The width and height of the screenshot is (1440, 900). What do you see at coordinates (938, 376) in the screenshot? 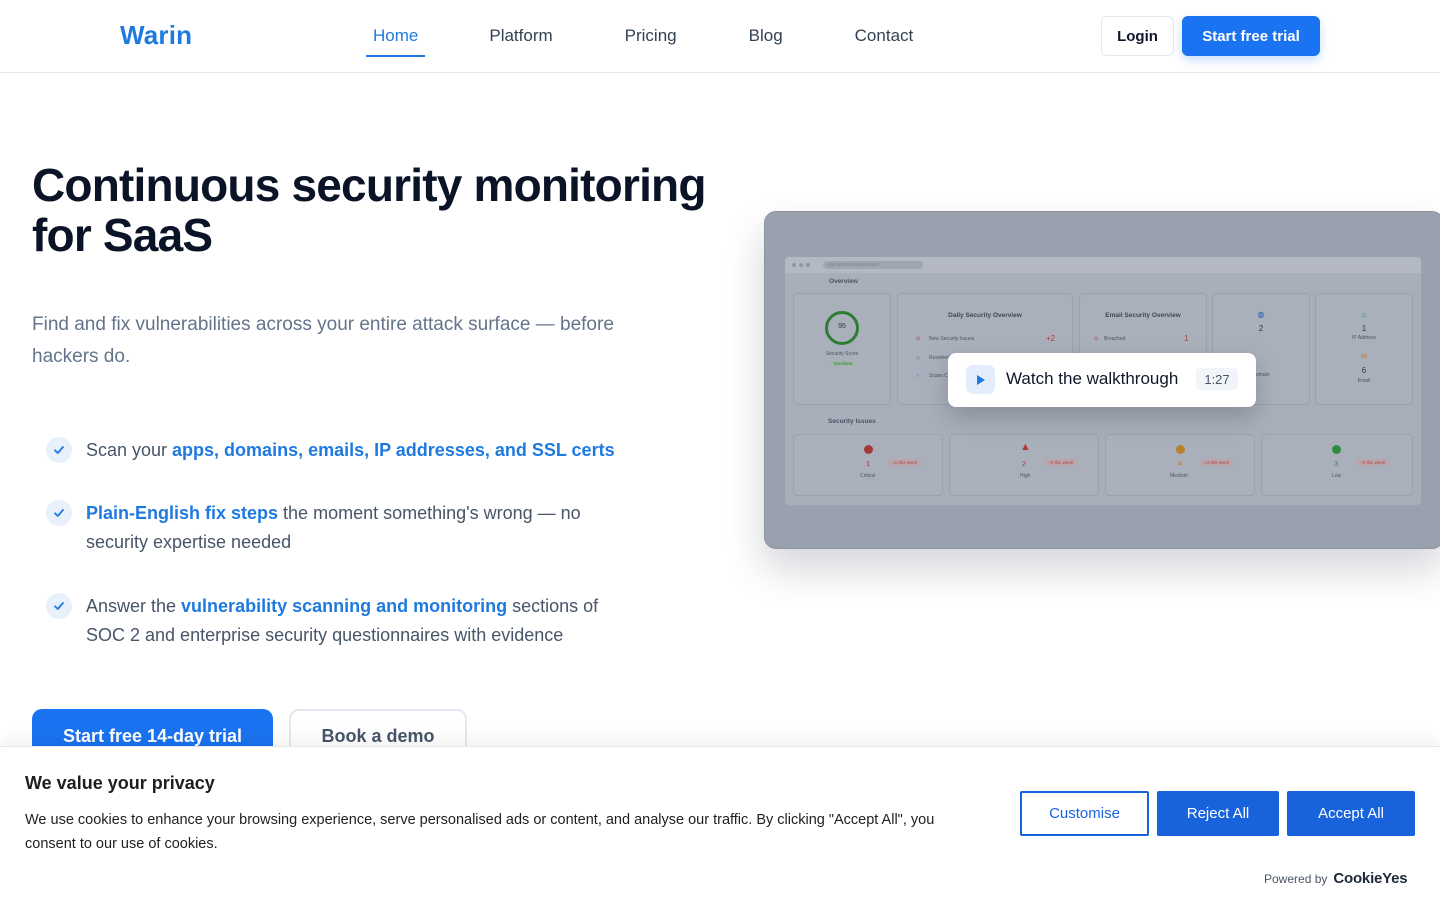
I see `daily-row-label: Scans C` at bounding box center [938, 376].